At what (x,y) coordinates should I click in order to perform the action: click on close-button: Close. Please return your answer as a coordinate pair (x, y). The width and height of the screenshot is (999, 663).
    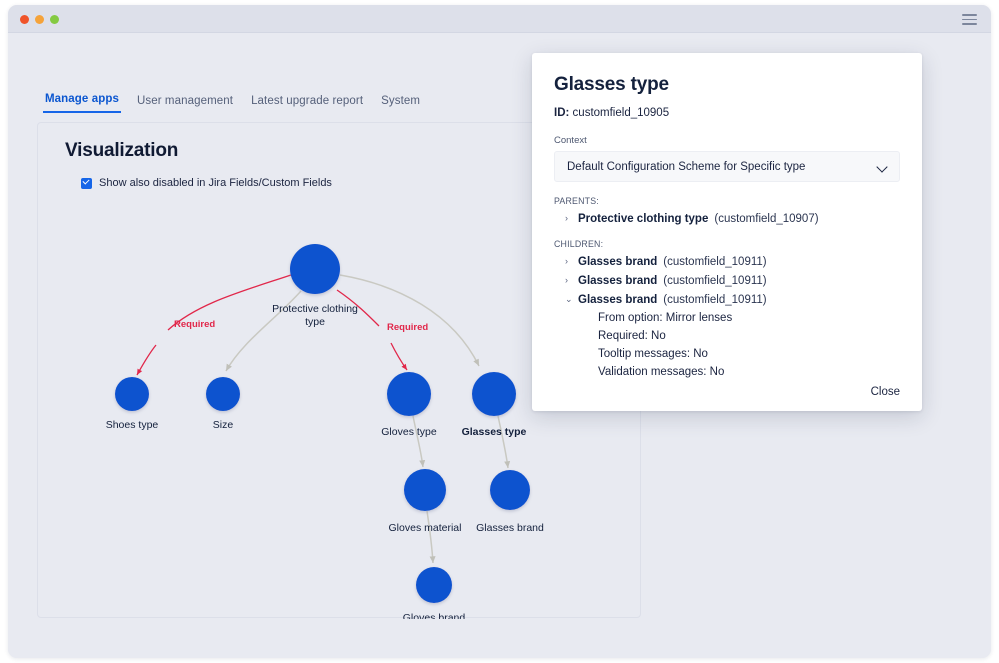
    Looking at the image, I should click on (885, 392).